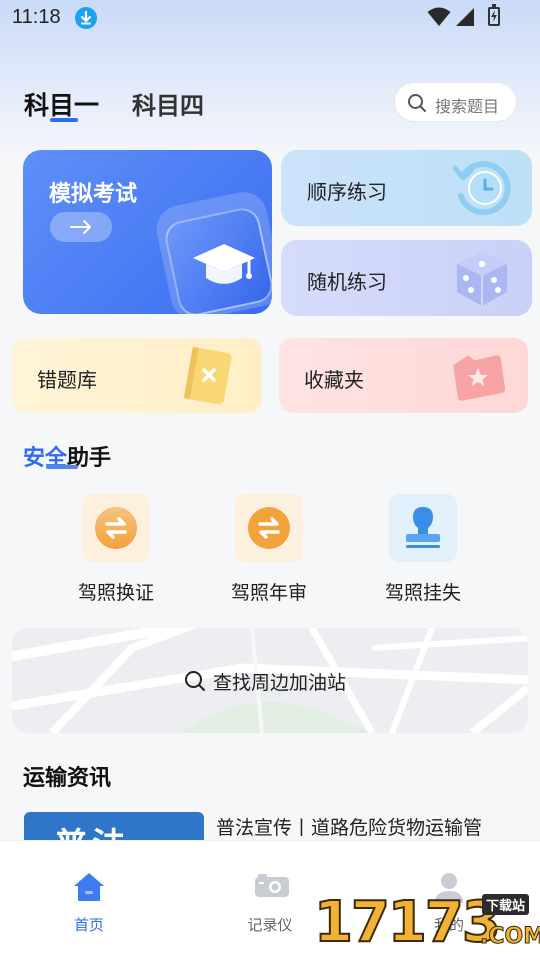 This screenshot has width=540, height=960. Describe the element at coordinates (62, 467) in the screenshot. I see `safety-title-underline` at that location.